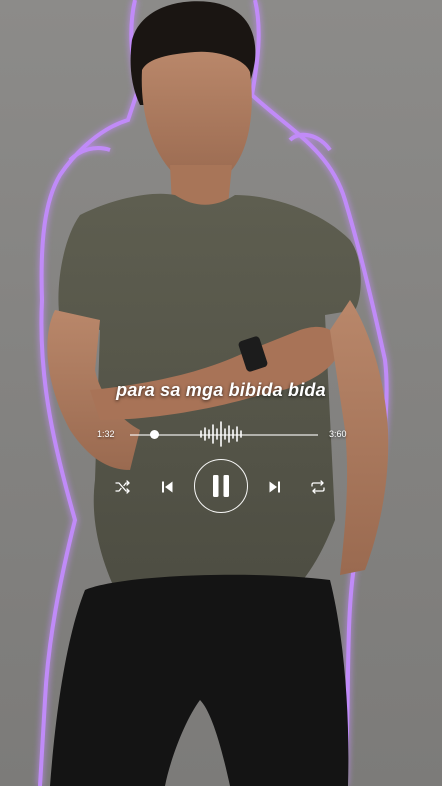 This screenshot has height=786, width=442. I want to click on total-time: 3:60, so click(338, 434).